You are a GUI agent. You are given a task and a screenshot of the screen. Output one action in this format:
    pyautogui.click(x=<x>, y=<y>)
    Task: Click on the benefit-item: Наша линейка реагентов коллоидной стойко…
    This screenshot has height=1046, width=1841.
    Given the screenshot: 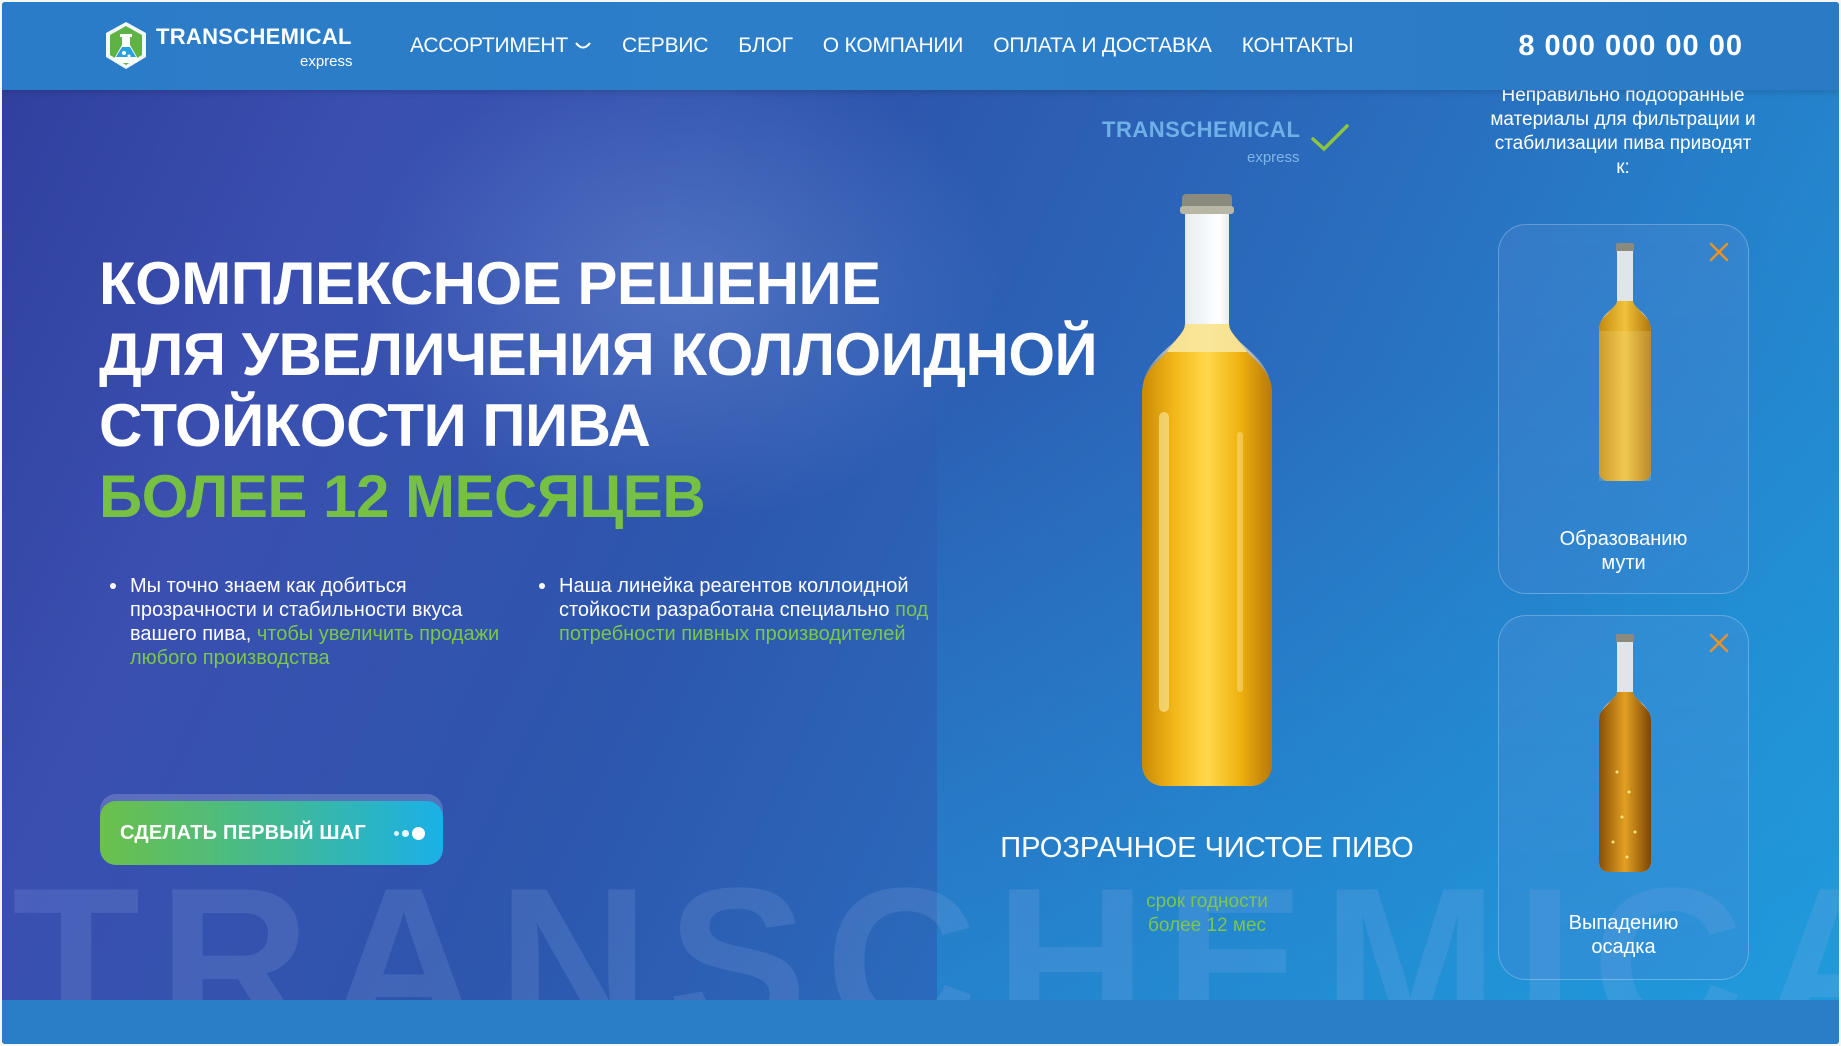 What is the action you would take?
    pyautogui.click(x=739, y=610)
    